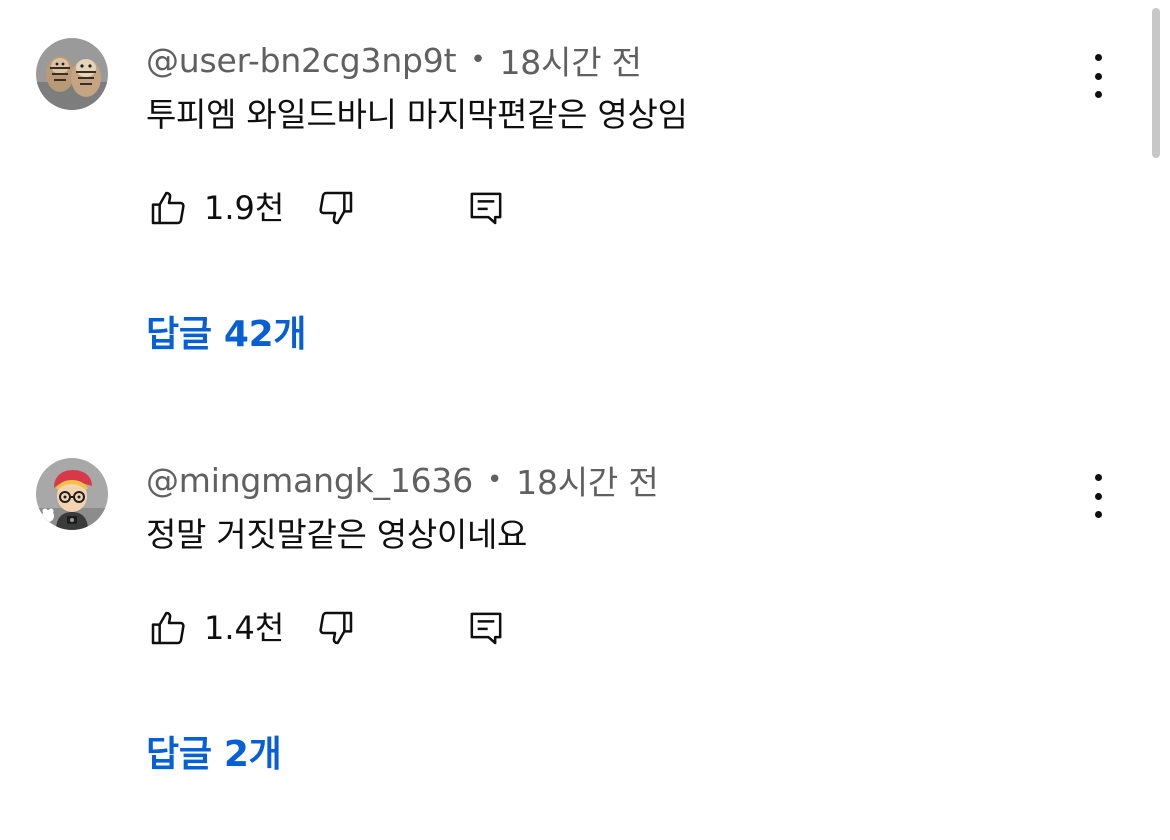 The width and height of the screenshot is (1170, 840). I want to click on comment-header: @user-bn2cg3np9t • 18시간 전, so click(394, 60).